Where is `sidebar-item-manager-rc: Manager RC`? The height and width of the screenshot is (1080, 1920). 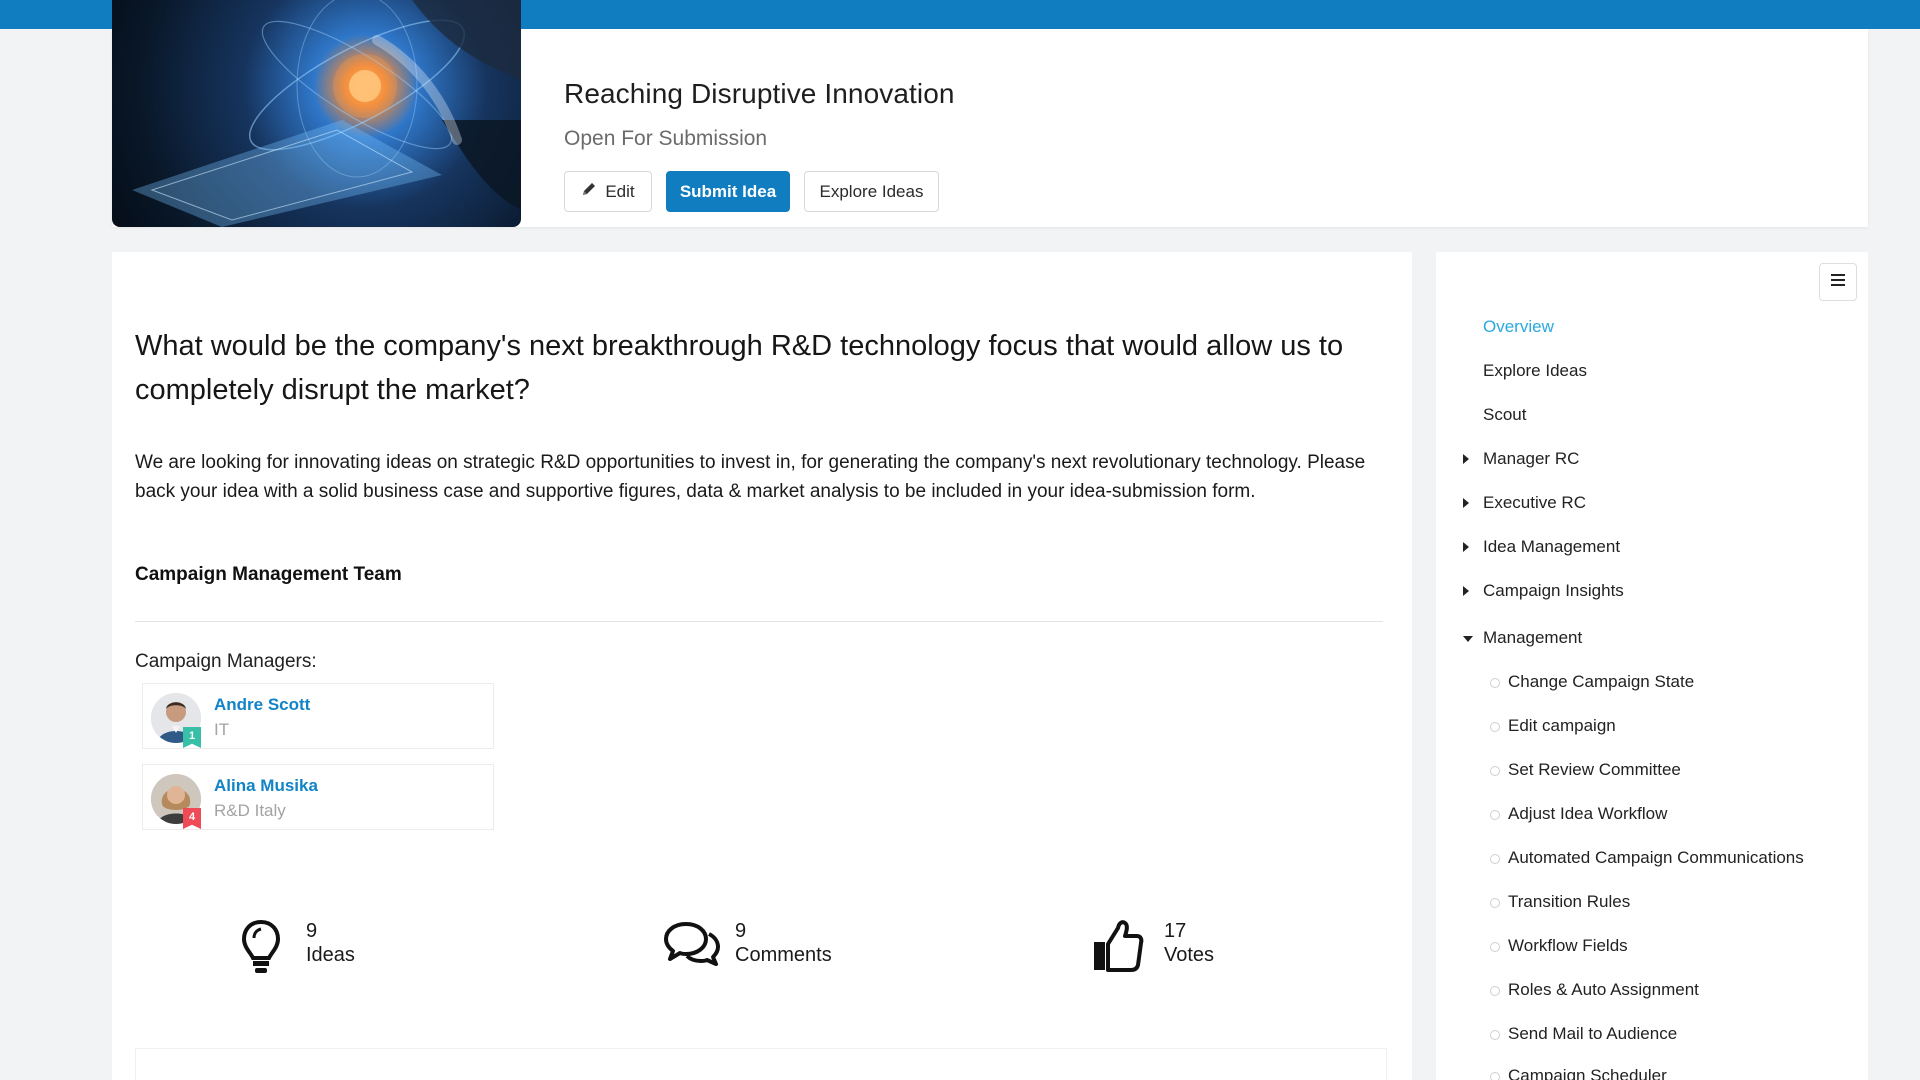 sidebar-item-manager-rc: Manager RC is located at coordinates (1531, 459).